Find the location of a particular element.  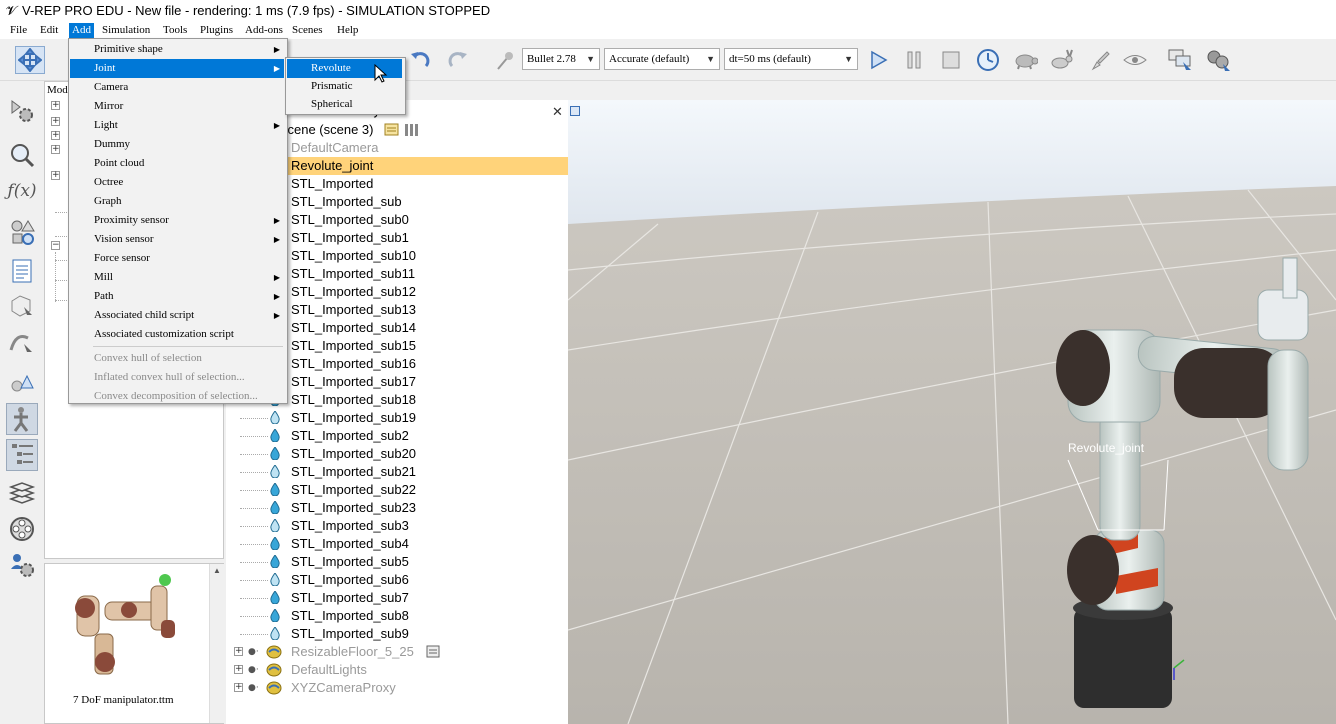

add-menu-item: Associated child script ▶ is located at coordinates (177, 315).